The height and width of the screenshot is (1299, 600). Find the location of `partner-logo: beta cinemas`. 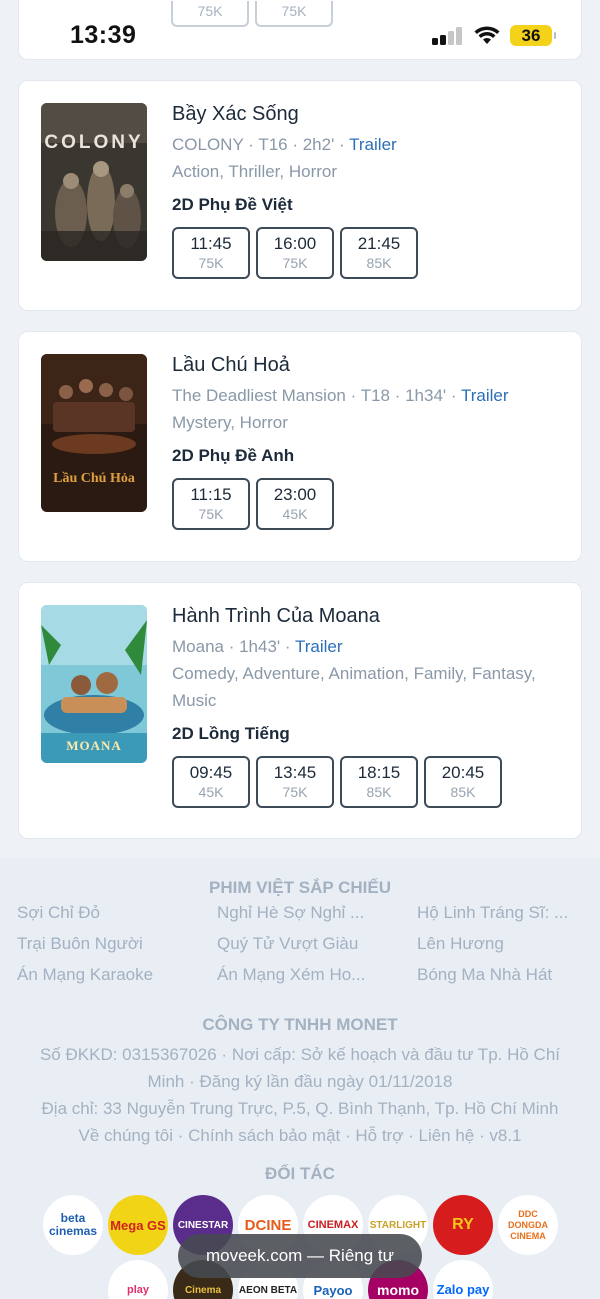

partner-logo: beta cinemas is located at coordinates (73, 1225).